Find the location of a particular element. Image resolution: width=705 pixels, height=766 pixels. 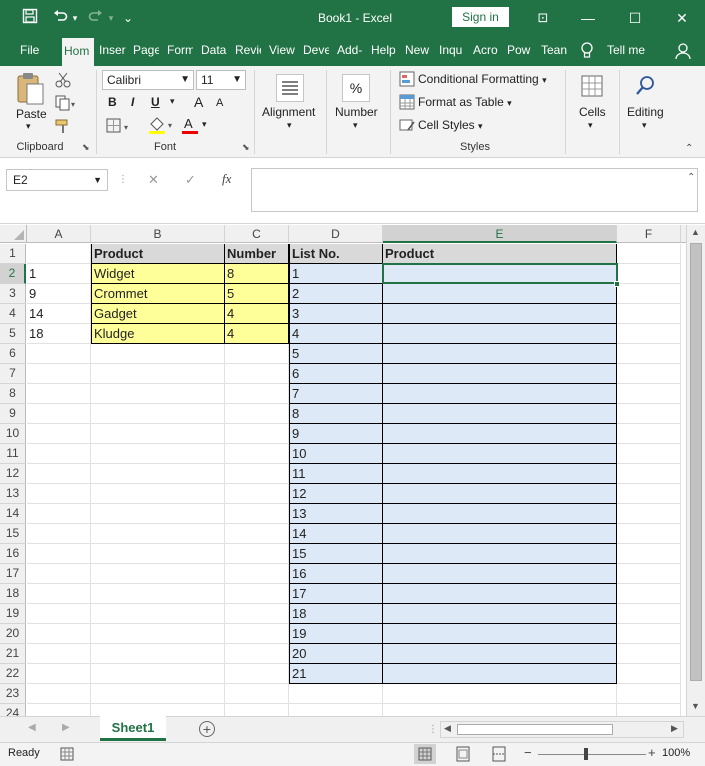

customize-qat-icon: ⌄ is located at coordinates (128, 18).